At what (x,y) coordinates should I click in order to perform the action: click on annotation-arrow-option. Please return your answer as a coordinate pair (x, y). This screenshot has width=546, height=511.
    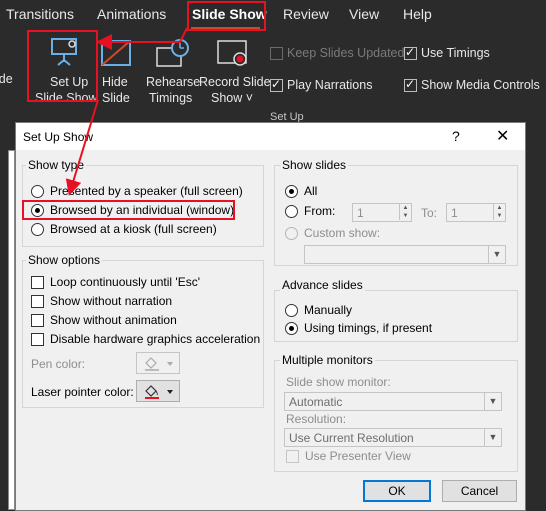
    Looking at the image, I should click on (82, 147).